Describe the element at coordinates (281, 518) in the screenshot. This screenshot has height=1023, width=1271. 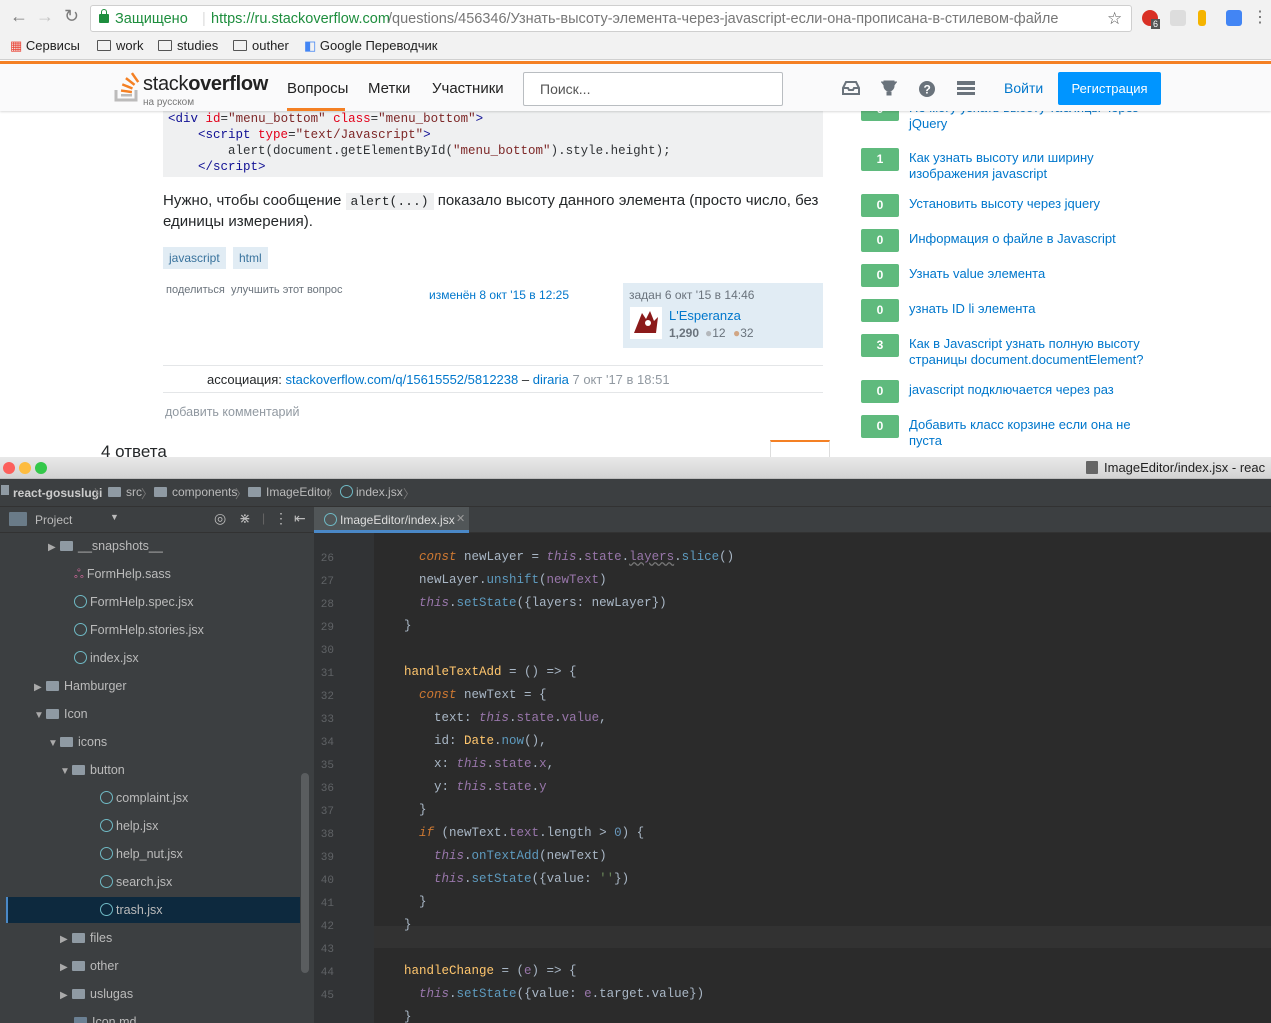
I see `settings-icon: ⋮` at that location.